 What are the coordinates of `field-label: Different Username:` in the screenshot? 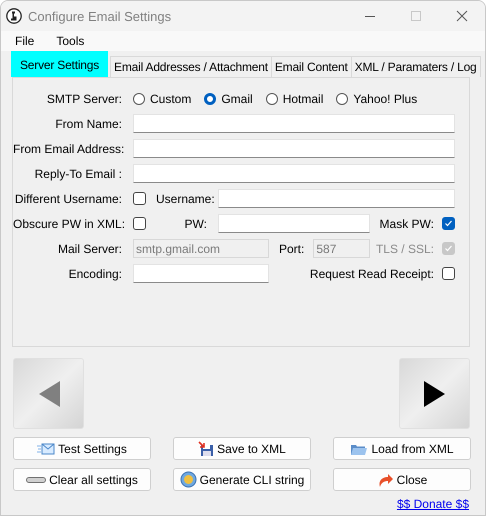 It's located at (68, 199).